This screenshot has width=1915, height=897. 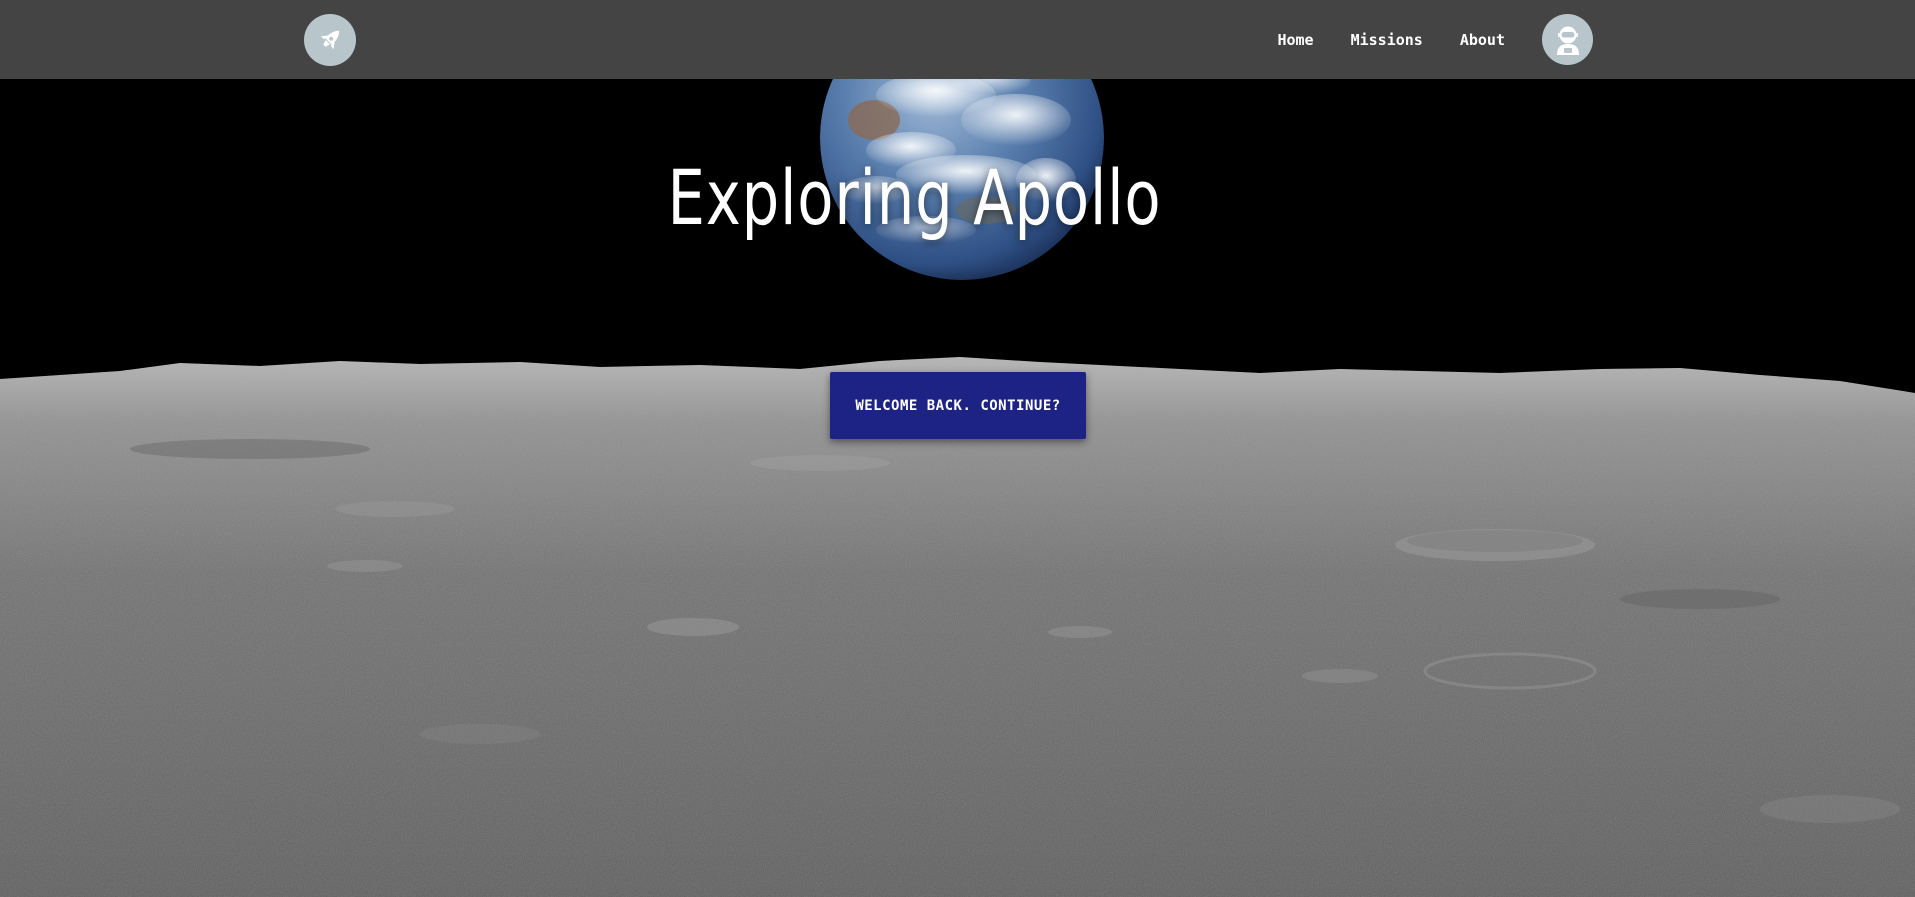 What do you see at coordinates (957, 39) in the screenshot?
I see `top-navbar: Home Missions About` at bounding box center [957, 39].